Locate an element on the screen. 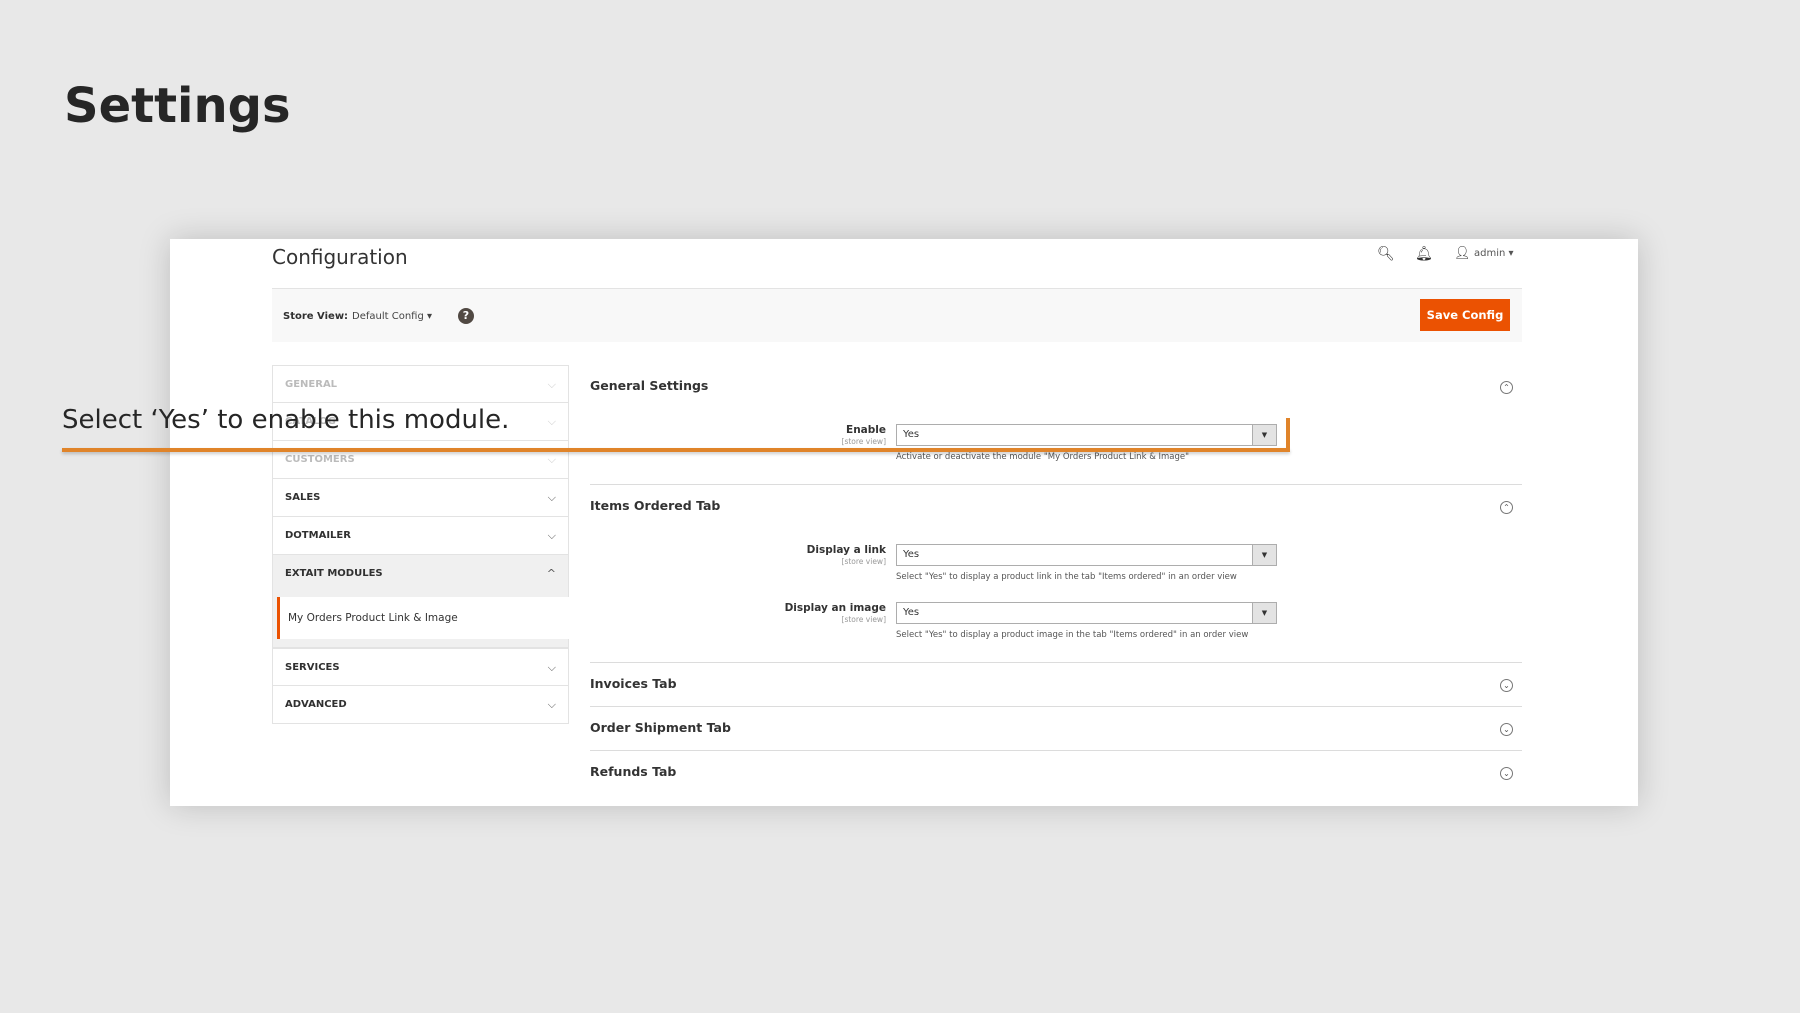  enable-value: Yes is located at coordinates (911, 434).